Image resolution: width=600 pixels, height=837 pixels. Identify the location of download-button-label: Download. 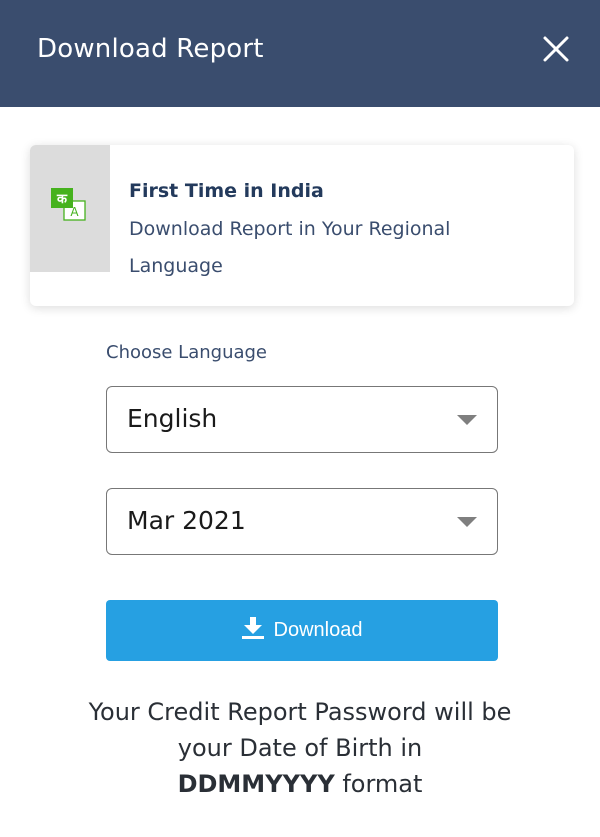
(318, 630).